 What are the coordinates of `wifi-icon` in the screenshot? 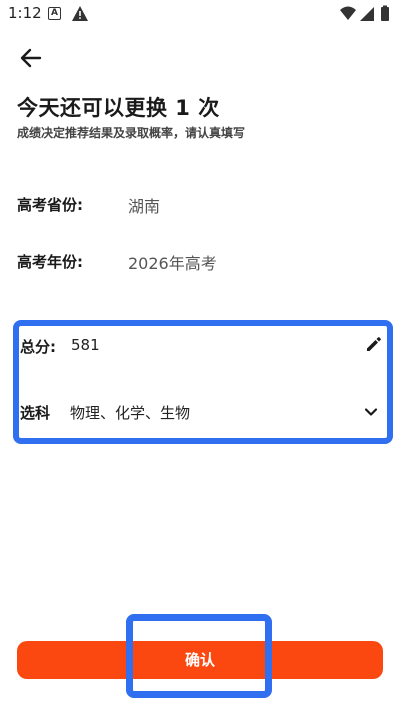 It's located at (348, 13).